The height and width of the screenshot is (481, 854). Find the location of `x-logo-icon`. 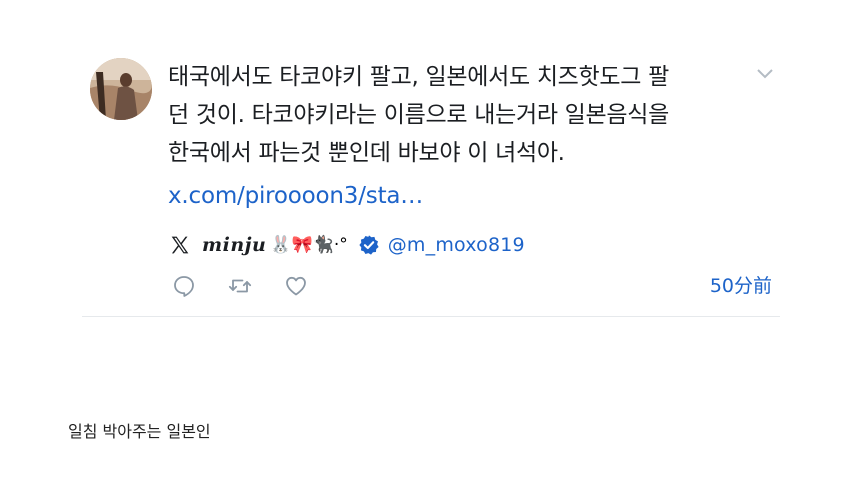

x-logo-icon is located at coordinates (180, 245).